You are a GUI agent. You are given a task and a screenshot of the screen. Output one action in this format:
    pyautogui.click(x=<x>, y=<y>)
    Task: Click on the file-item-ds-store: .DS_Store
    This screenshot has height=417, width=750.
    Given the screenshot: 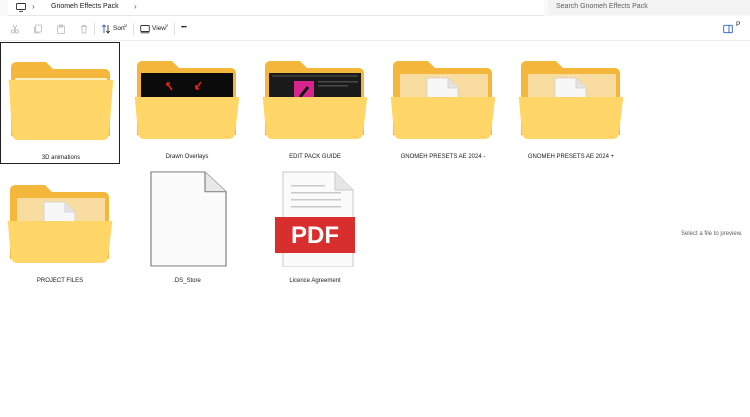 What is the action you would take?
    pyautogui.click(x=187, y=227)
    